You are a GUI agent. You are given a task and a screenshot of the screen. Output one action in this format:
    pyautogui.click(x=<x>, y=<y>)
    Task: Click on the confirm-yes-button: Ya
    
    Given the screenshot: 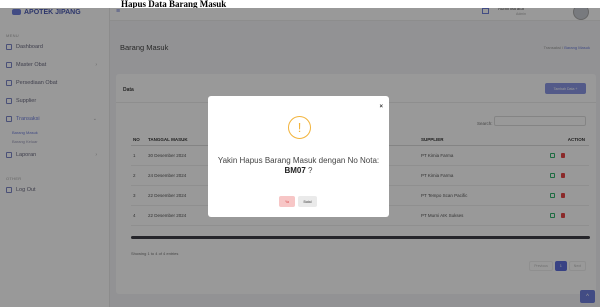 What is the action you would take?
    pyautogui.click(x=287, y=201)
    